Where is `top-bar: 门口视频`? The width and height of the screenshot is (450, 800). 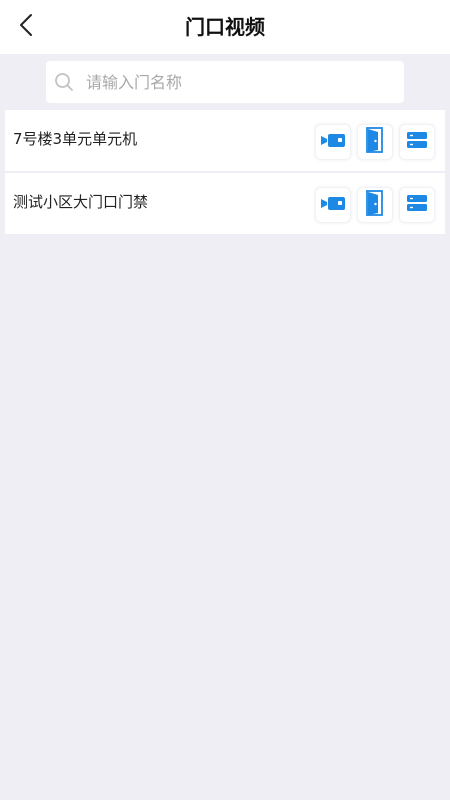
top-bar: 门口视频 is located at coordinates (225, 27).